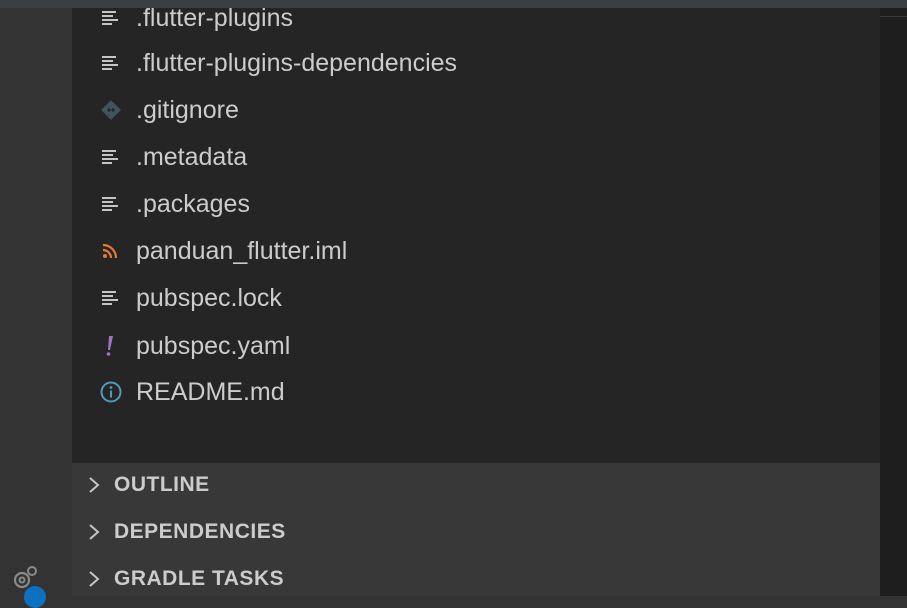 The image size is (907, 608). I want to click on activity-bar, so click(36, 308).